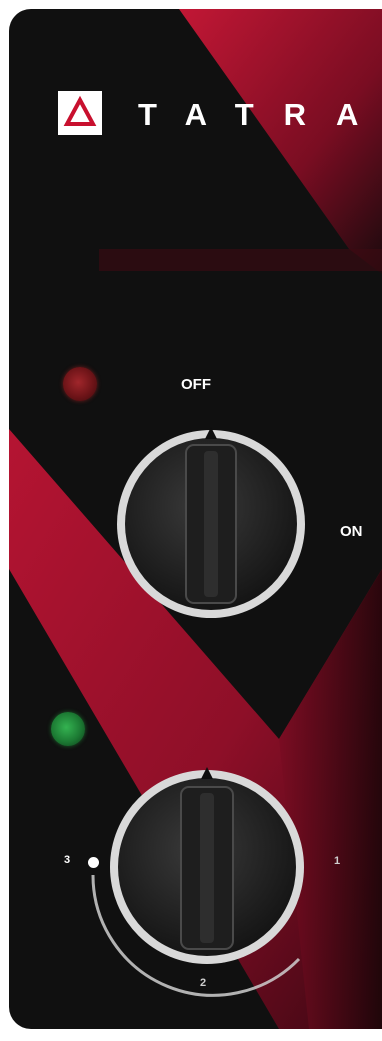 The image size is (382, 1041). What do you see at coordinates (93, 862) in the screenshot?
I see `position-dot` at bounding box center [93, 862].